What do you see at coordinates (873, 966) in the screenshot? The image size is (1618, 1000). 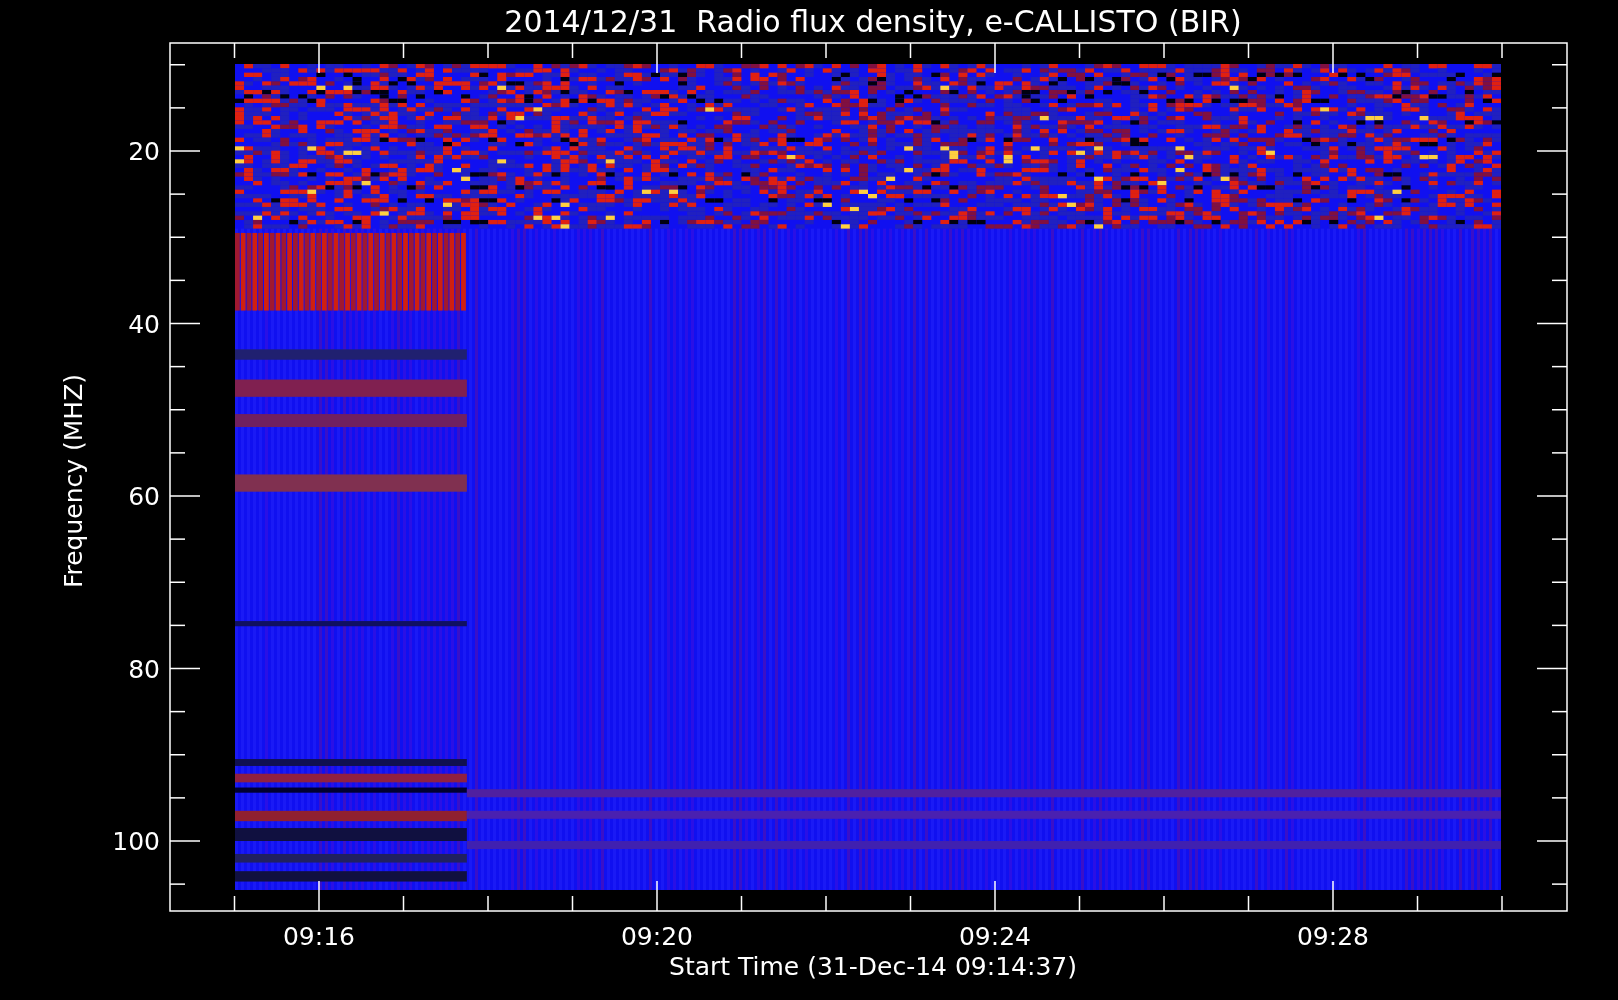 I see `x-axis-label: Start Time (31-Dec-14 09:14:37)` at bounding box center [873, 966].